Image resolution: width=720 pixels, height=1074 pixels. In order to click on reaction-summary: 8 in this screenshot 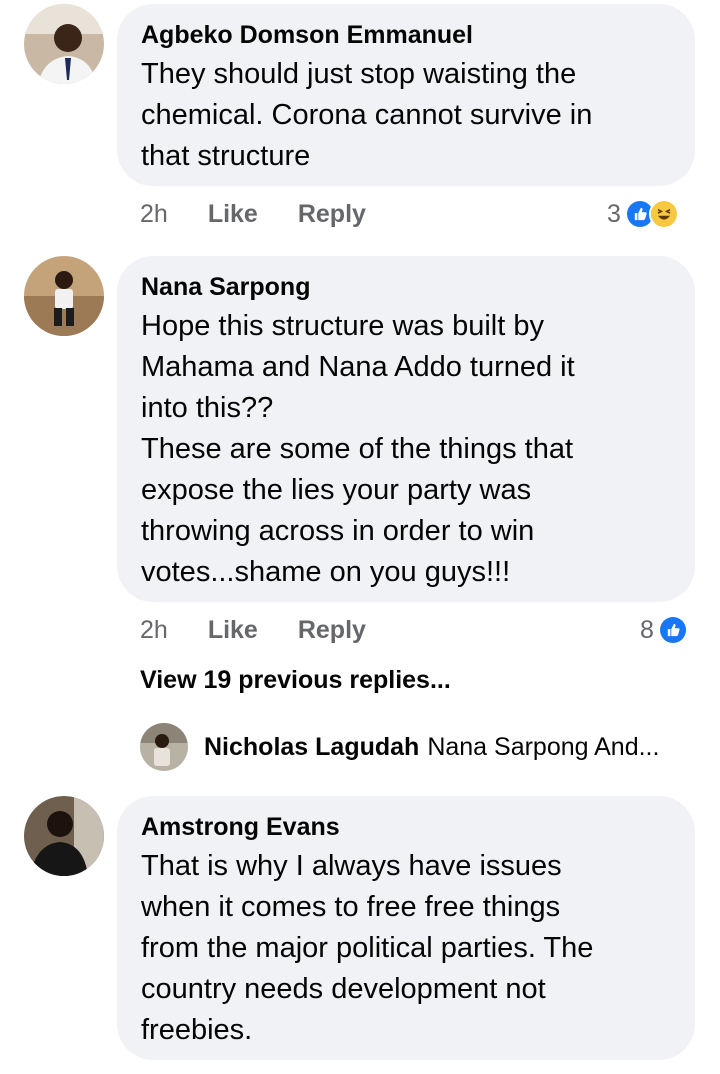, I will do `click(664, 630)`.